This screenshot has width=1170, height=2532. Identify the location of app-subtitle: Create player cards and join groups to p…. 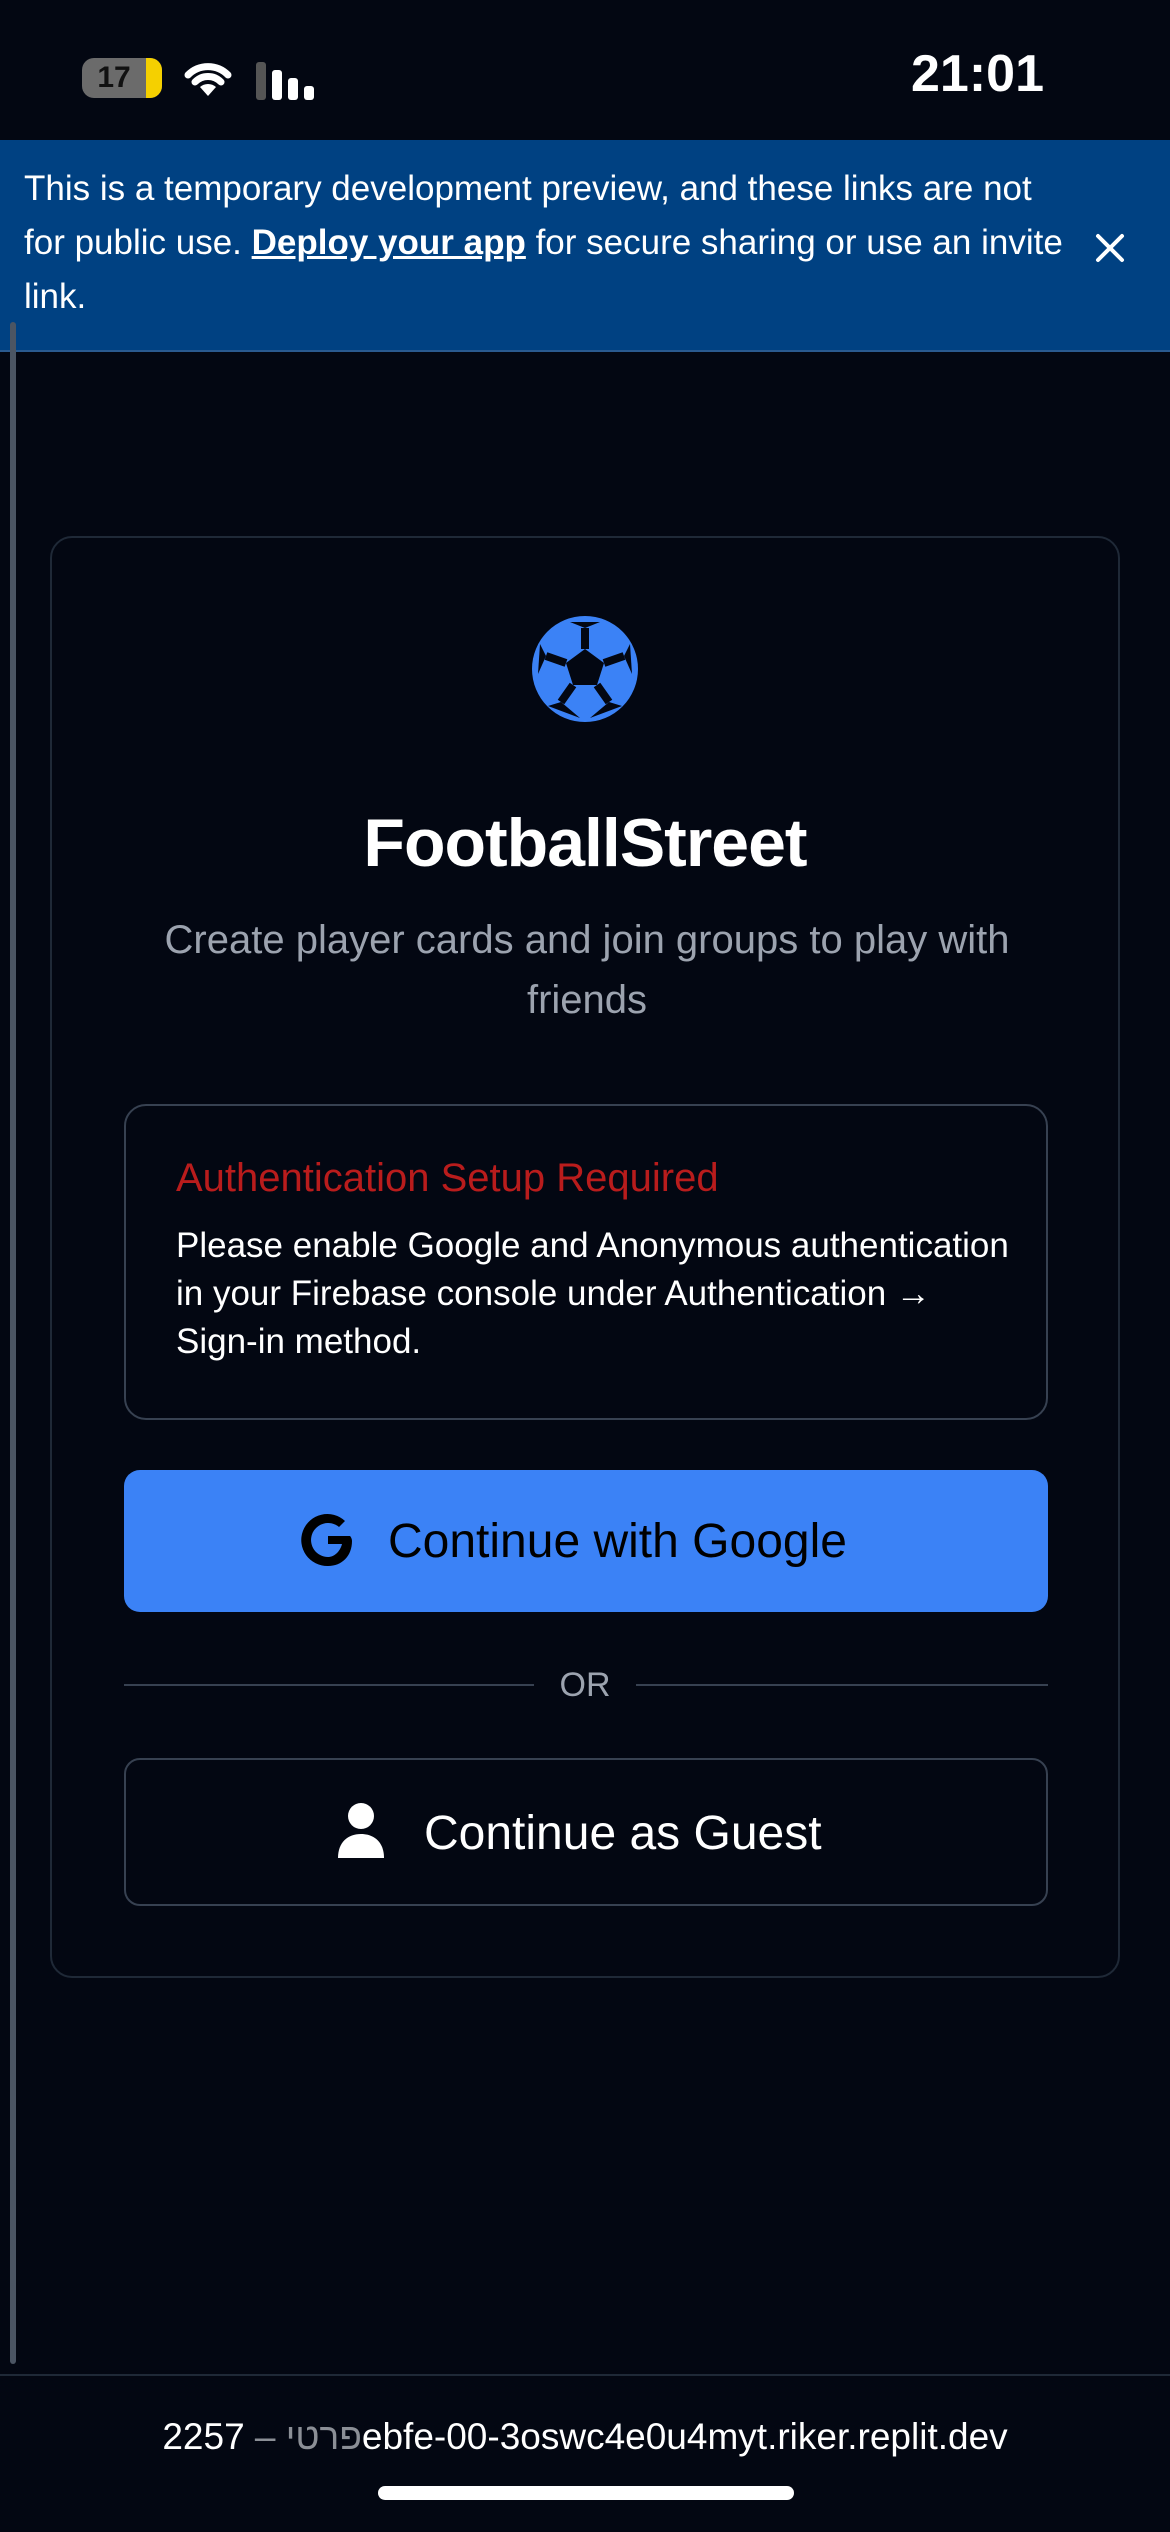
(587, 970).